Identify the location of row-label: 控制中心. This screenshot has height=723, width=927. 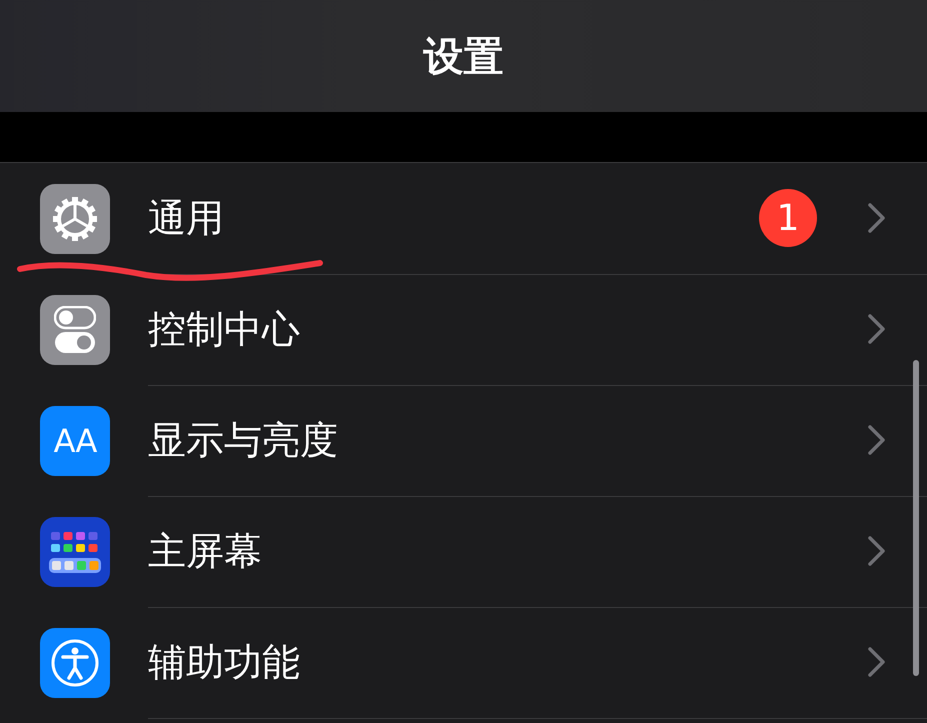
(224, 329).